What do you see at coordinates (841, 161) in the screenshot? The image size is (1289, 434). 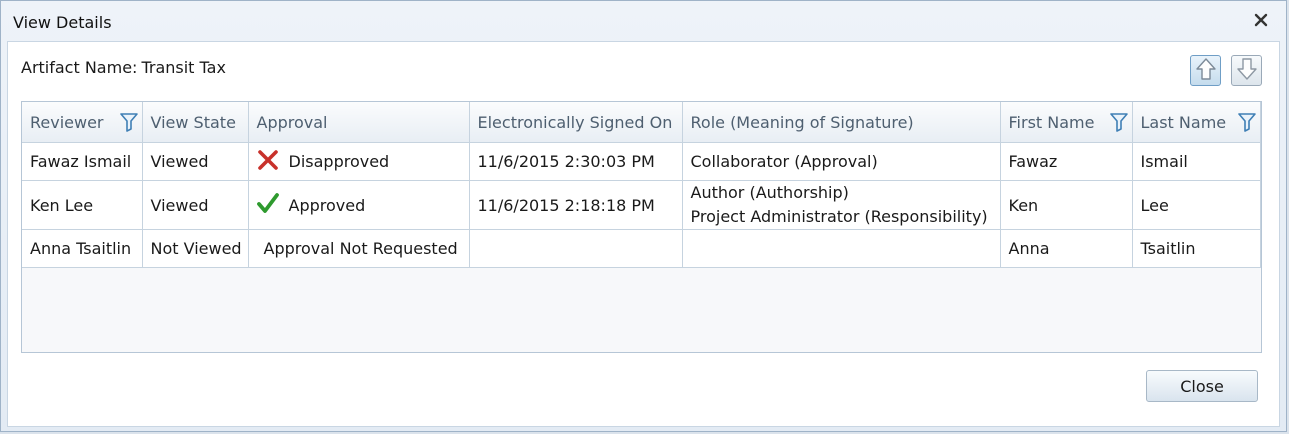 I see `cell-role: Collaborator (Approval)` at bounding box center [841, 161].